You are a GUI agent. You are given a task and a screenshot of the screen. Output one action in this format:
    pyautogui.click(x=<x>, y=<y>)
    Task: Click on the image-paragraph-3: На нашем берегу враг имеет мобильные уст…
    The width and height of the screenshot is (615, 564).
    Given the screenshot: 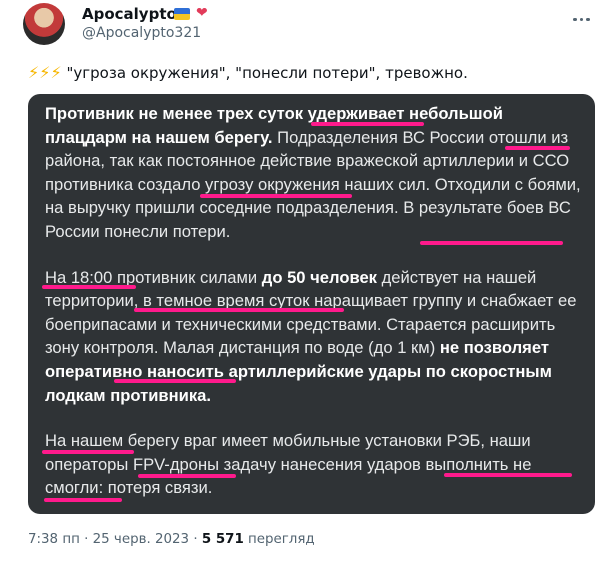 What is the action you would take?
    pyautogui.click(x=316, y=464)
    